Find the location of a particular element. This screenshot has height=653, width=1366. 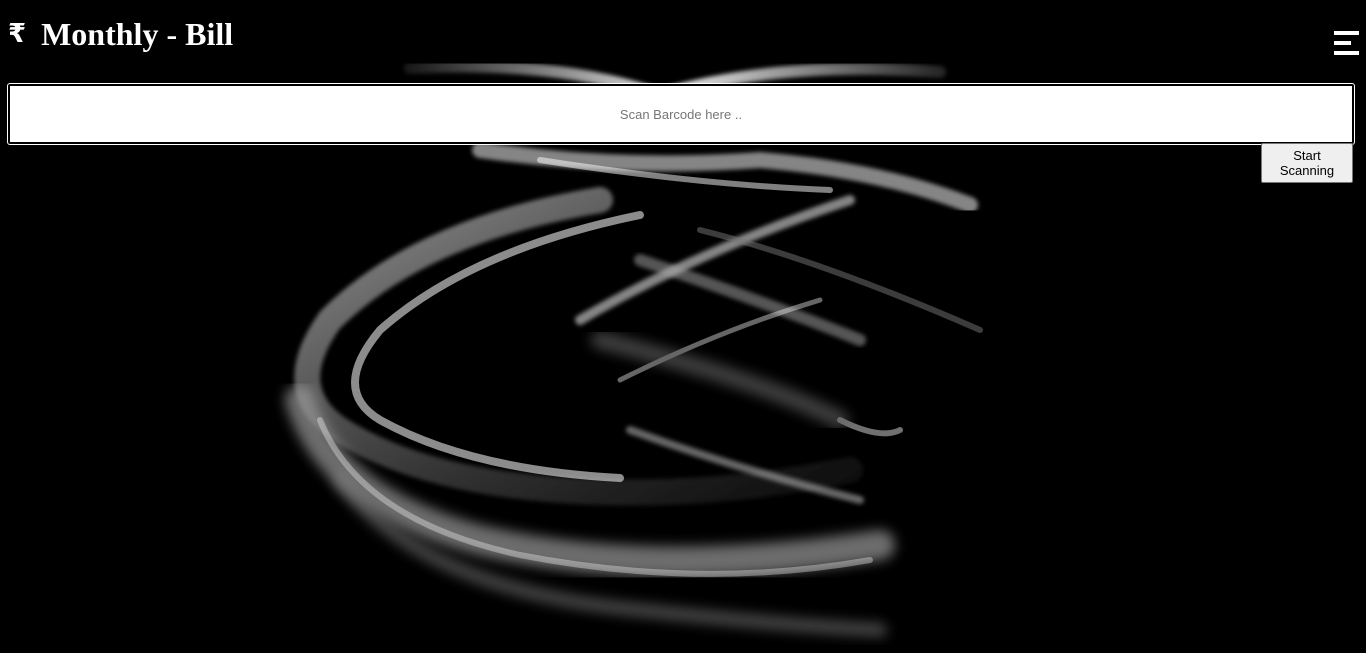

app-header: ₹ Monthly - Bill is located at coordinates (120, 34).